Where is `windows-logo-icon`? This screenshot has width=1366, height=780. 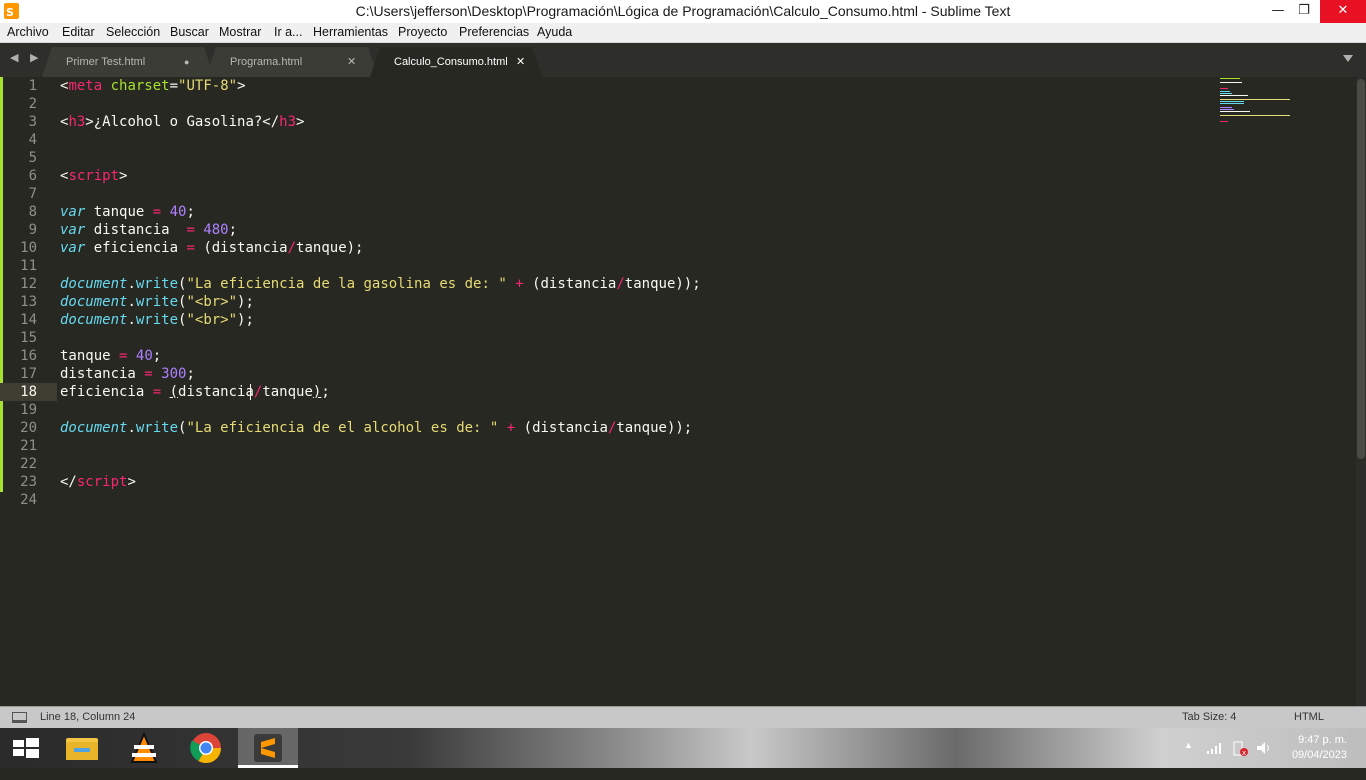 windows-logo-icon is located at coordinates (26, 748).